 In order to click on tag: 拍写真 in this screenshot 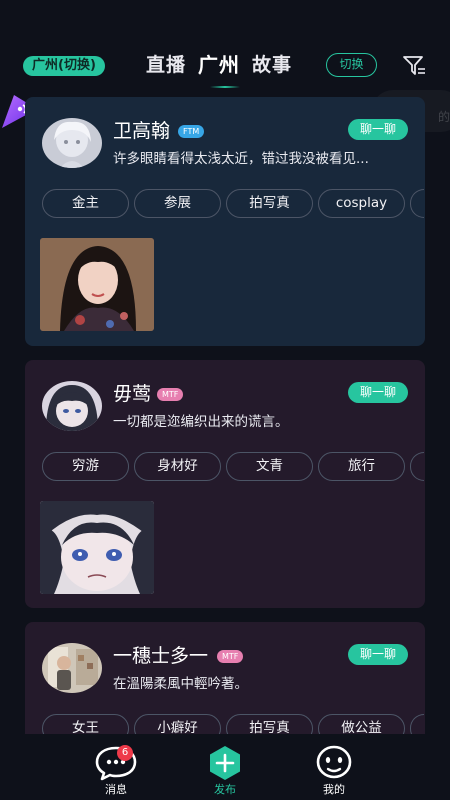, I will do `click(269, 203)`.